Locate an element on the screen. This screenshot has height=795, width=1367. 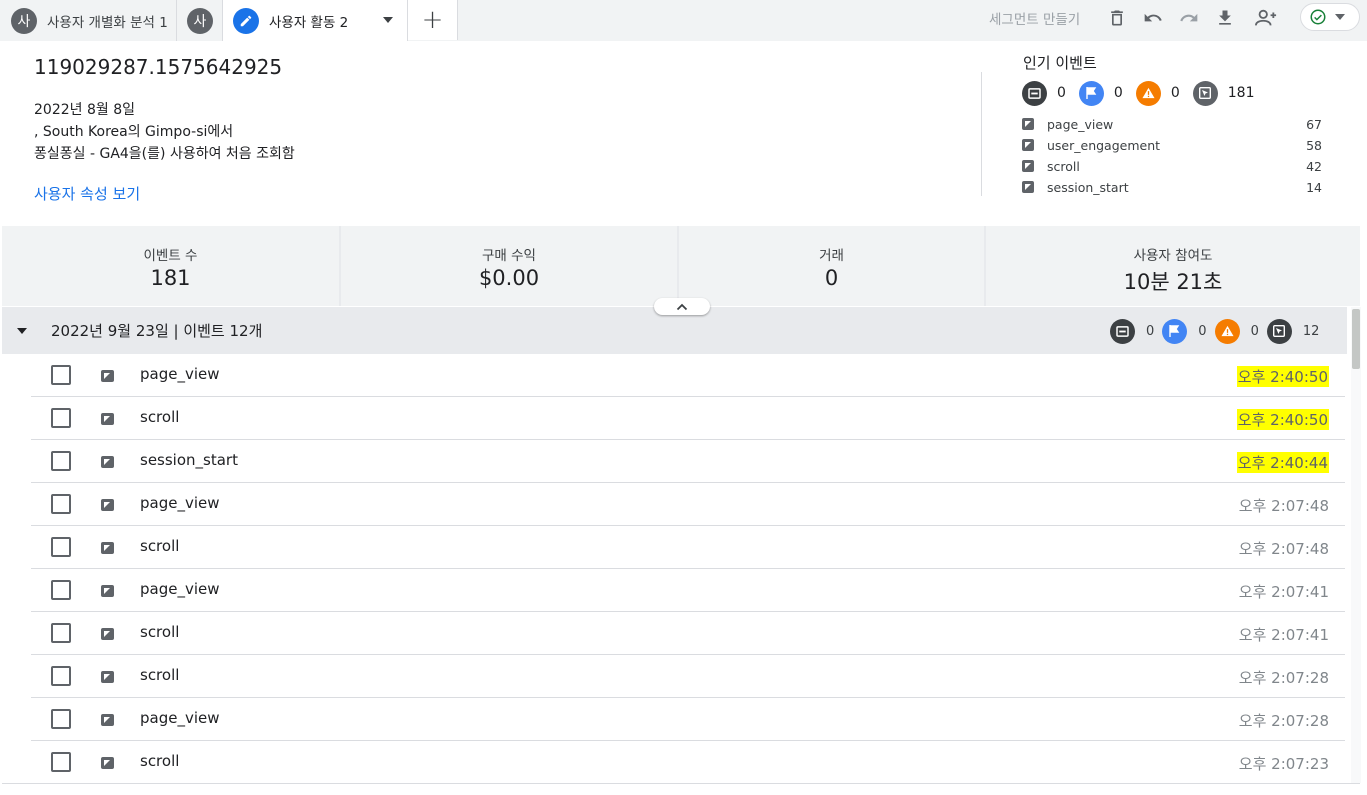
event-row: scroll 오후 2:07:48 is located at coordinates (688, 547).